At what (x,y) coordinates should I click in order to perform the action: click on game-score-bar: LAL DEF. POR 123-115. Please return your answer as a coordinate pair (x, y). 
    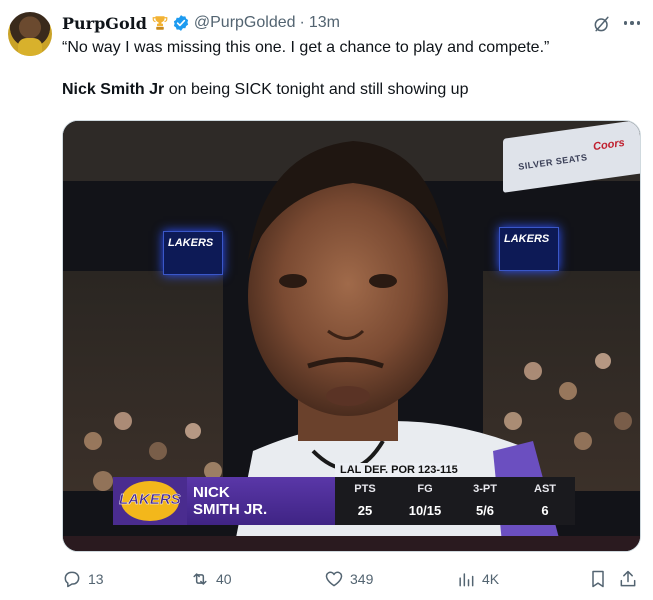
    Looking at the image, I should click on (397, 470).